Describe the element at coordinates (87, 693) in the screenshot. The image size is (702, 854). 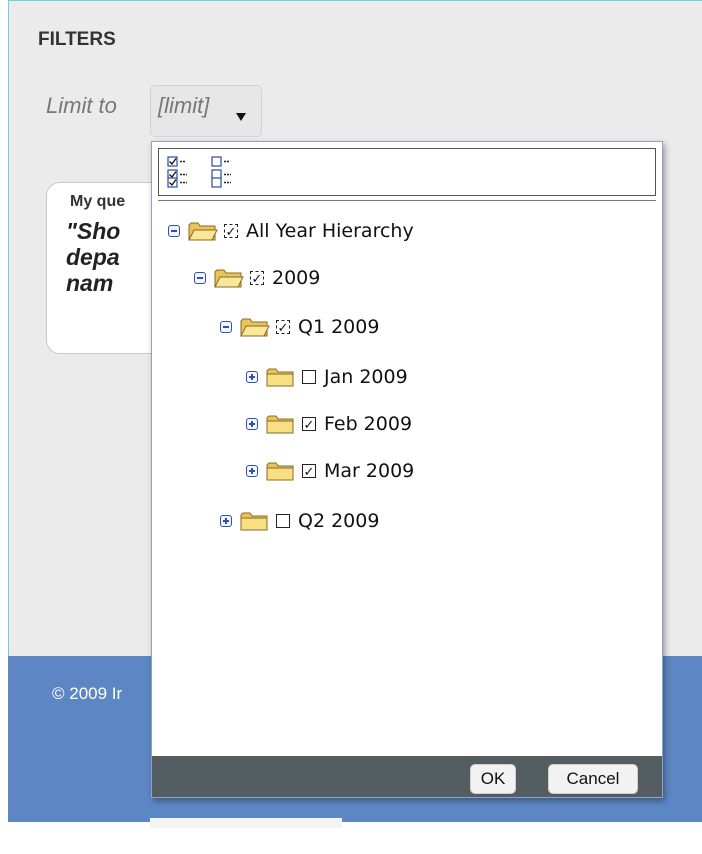
I see `copyright-text: © 2009 Ir` at that location.